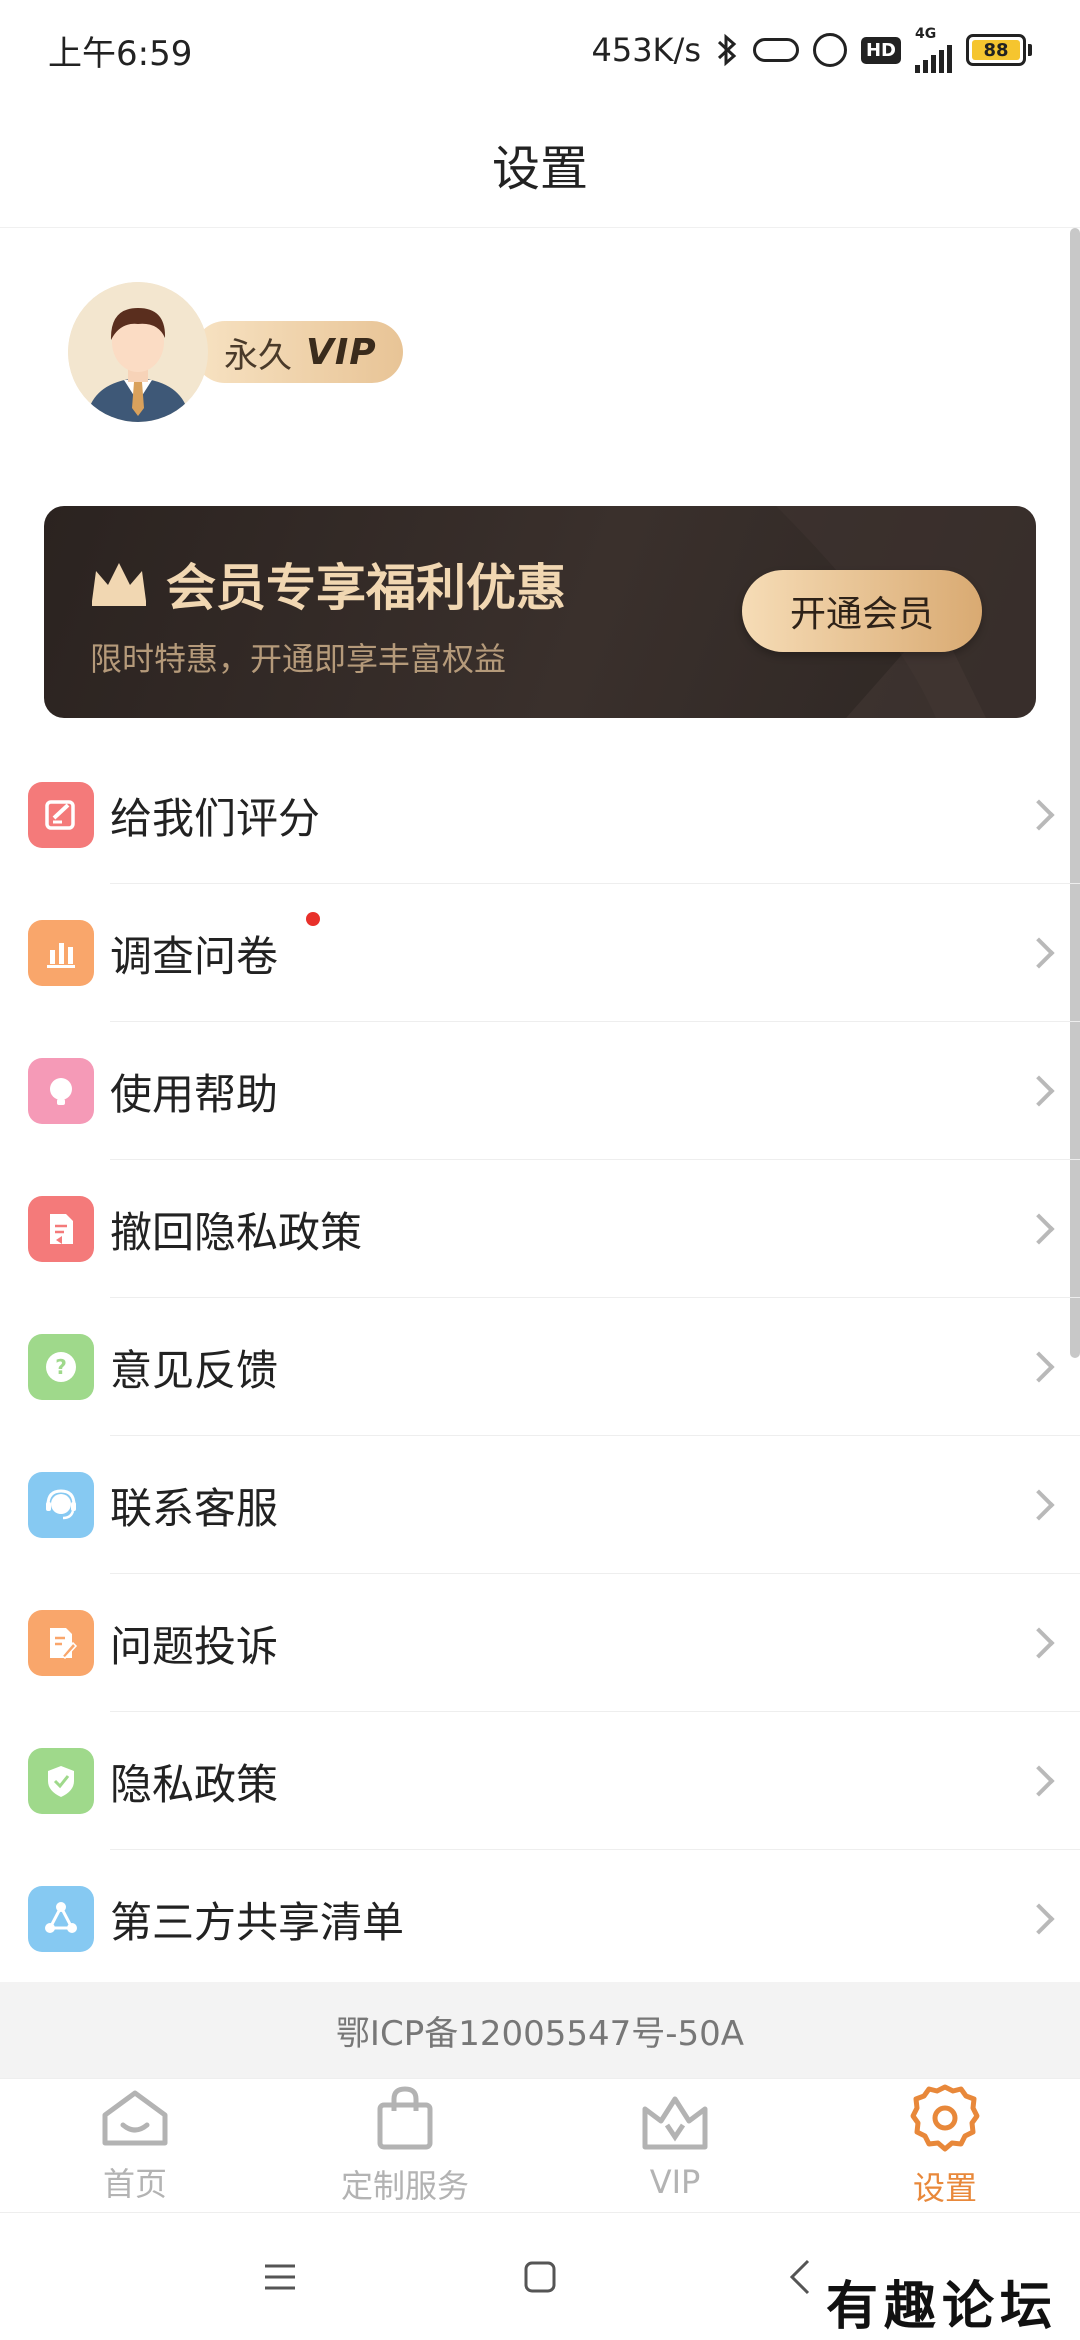 The image size is (1080, 2340). What do you see at coordinates (258, 355) in the screenshot?
I see `vip-badge-label: 永久` at bounding box center [258, 355].